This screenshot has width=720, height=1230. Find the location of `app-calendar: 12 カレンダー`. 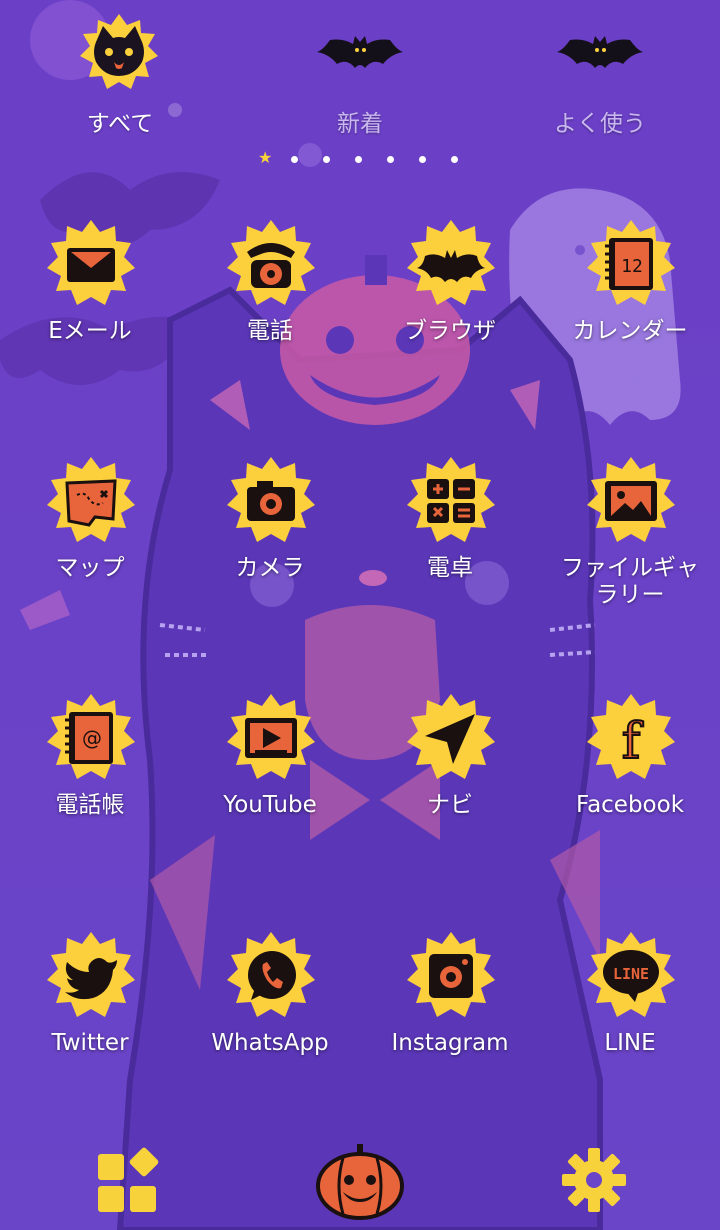

app-calendar: 12 カレンダー is located at coordinates (630, 308).